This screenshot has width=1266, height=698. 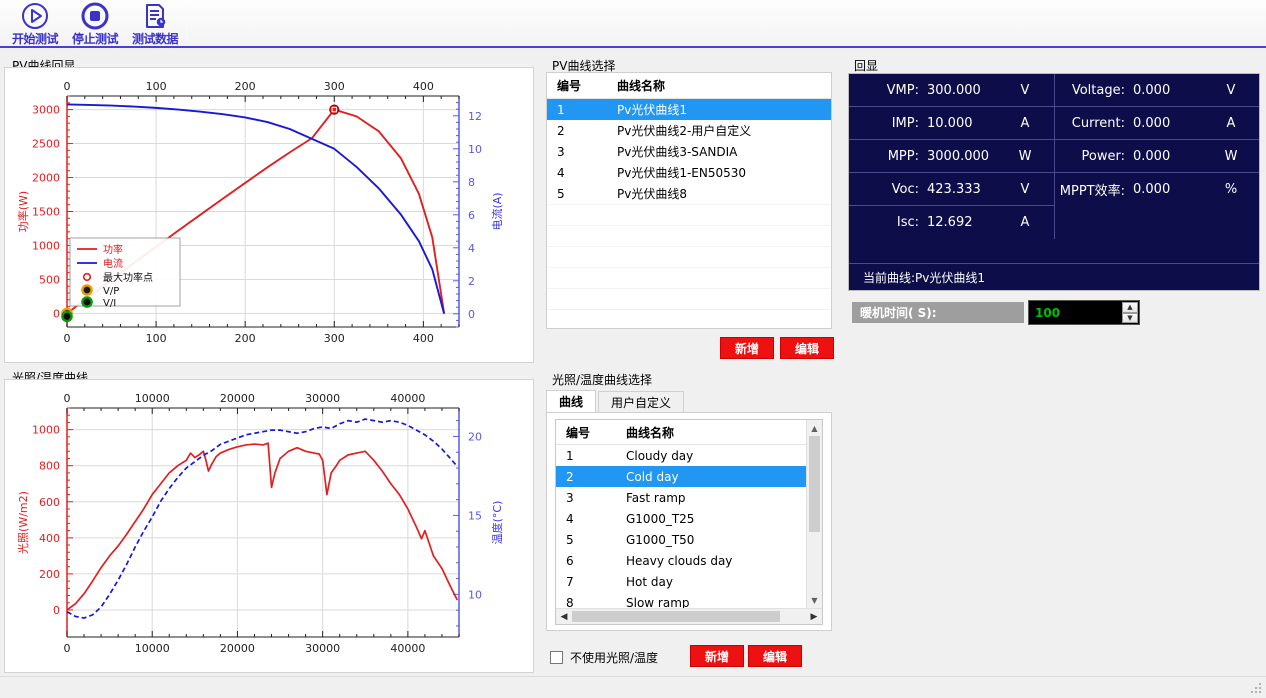 What do you see at coordinates (334, 338) in the screenshot?
I see `xtick-label-bottom: 300` at bounding box center [334, 338].